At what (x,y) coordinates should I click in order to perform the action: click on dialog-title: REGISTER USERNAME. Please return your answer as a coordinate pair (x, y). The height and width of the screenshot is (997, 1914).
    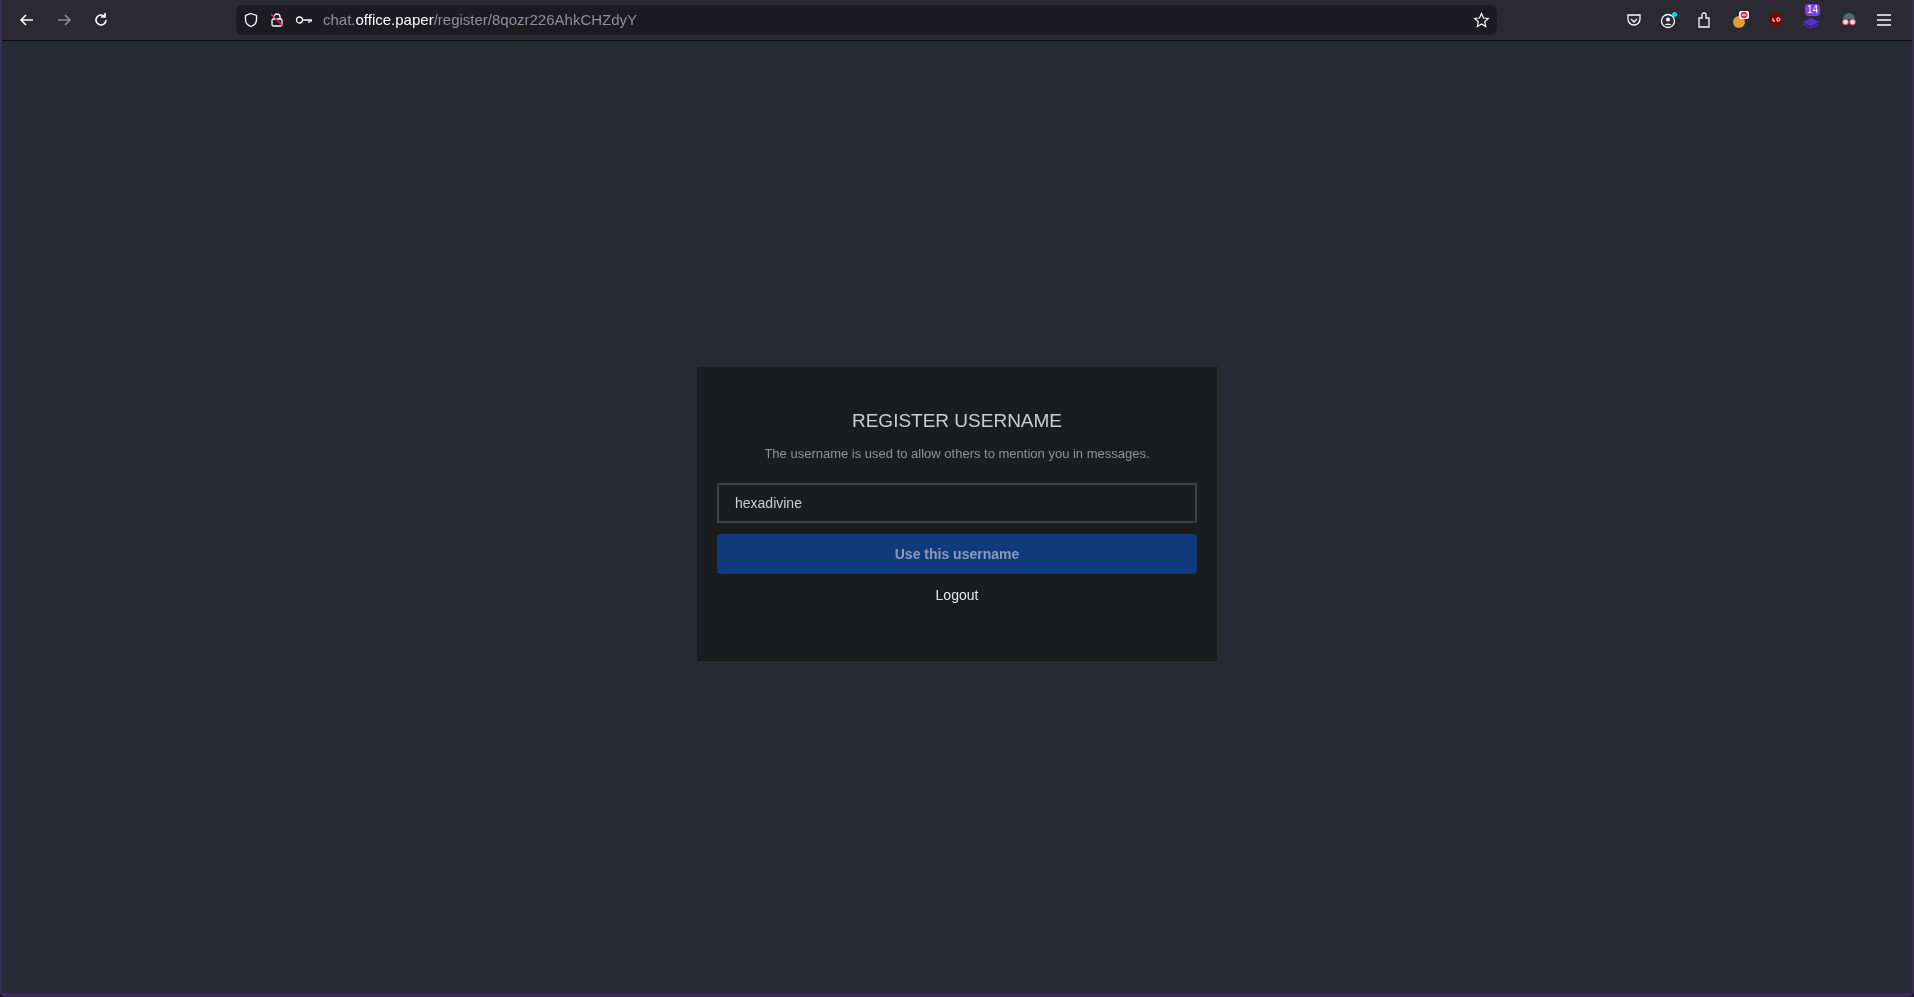
    Looking at the image, I should click on (957, 421).